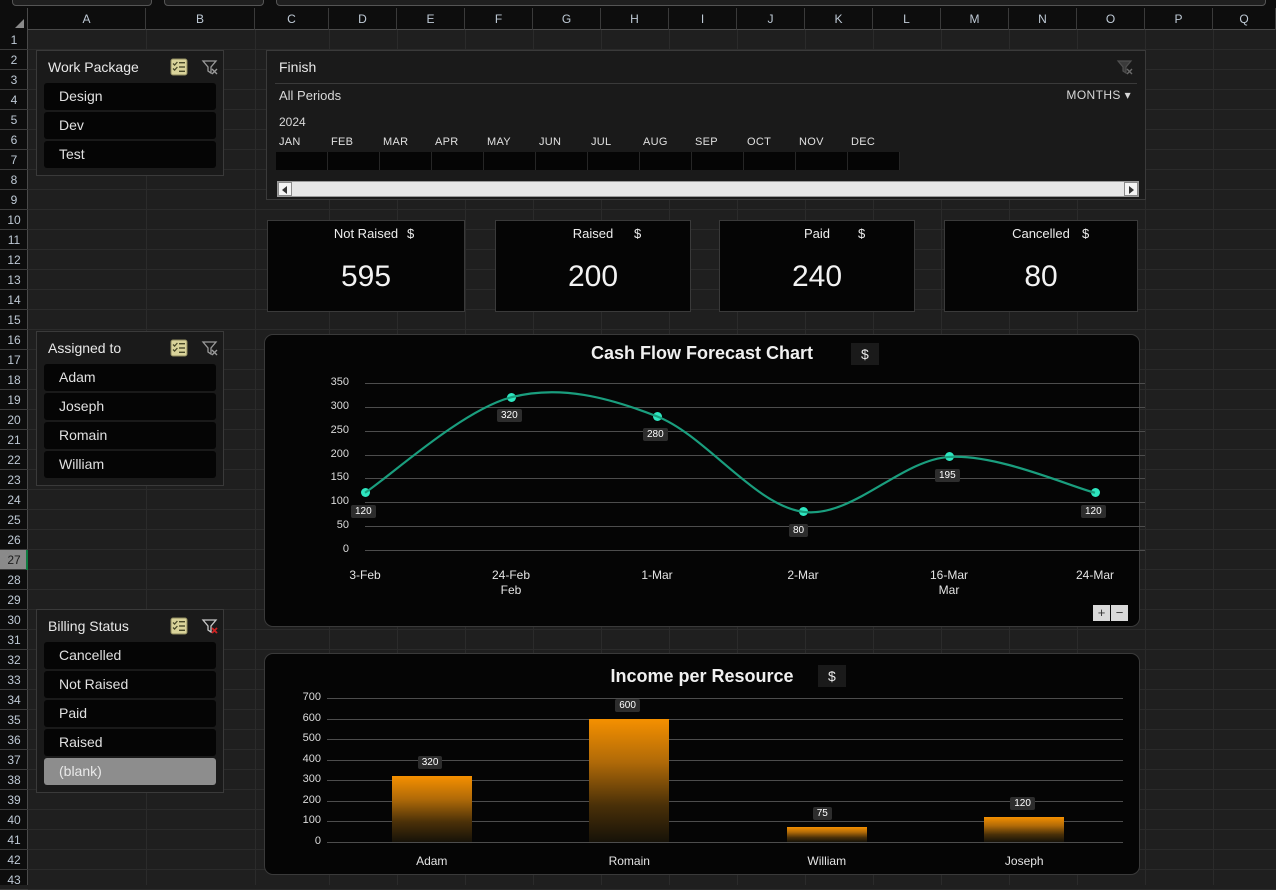 The width and height of the screenshot is (1276, 890). Describe the element at coordinates (130, 771) in the screenshot. I see `slicer-item-blank: (blank)` at that location.